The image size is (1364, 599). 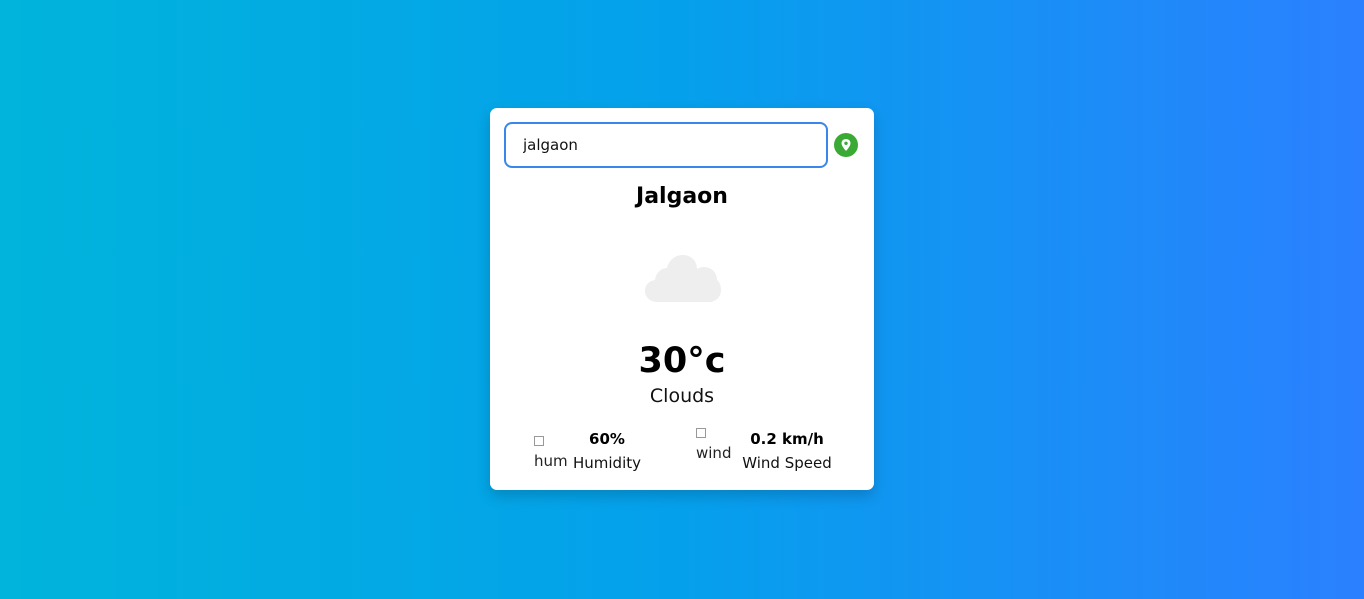 I want to click on wind-speed-value: 0.2 km/h, so click(x=787, y=439).